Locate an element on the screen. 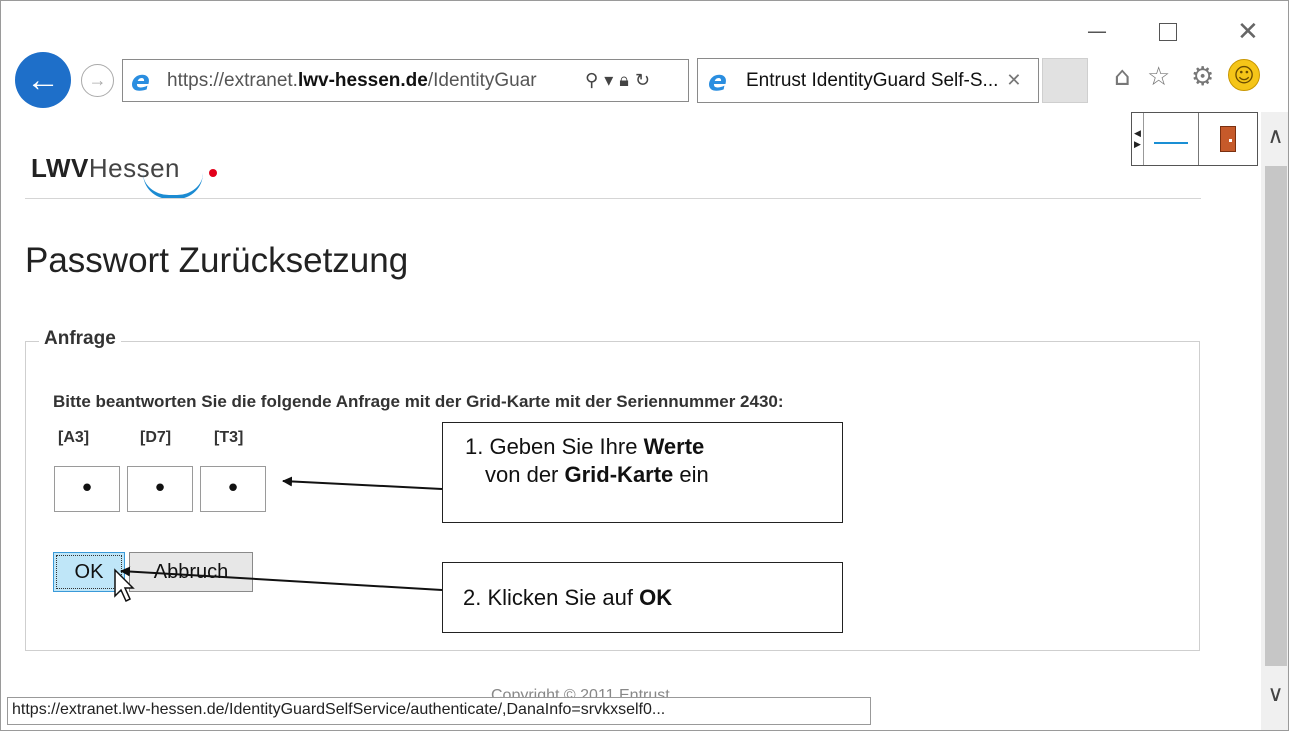 The height and width of the screenshot is (731, 1289). search-icon: ⚲ is located at coordinates (591, 80).